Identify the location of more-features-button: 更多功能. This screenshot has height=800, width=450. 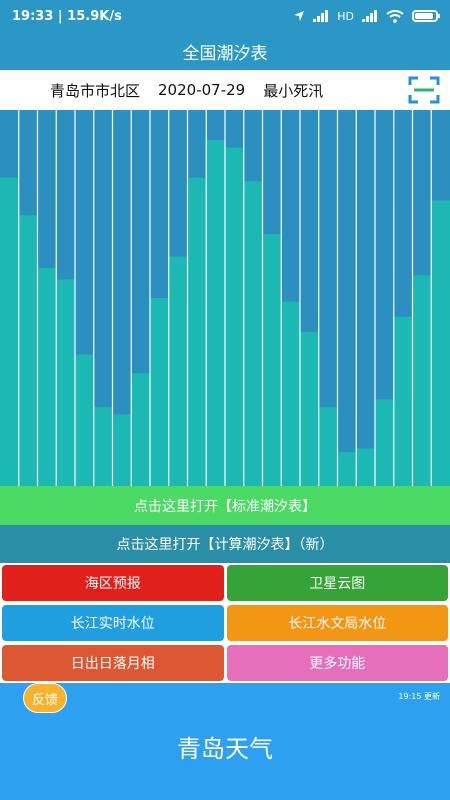
(337, 663).